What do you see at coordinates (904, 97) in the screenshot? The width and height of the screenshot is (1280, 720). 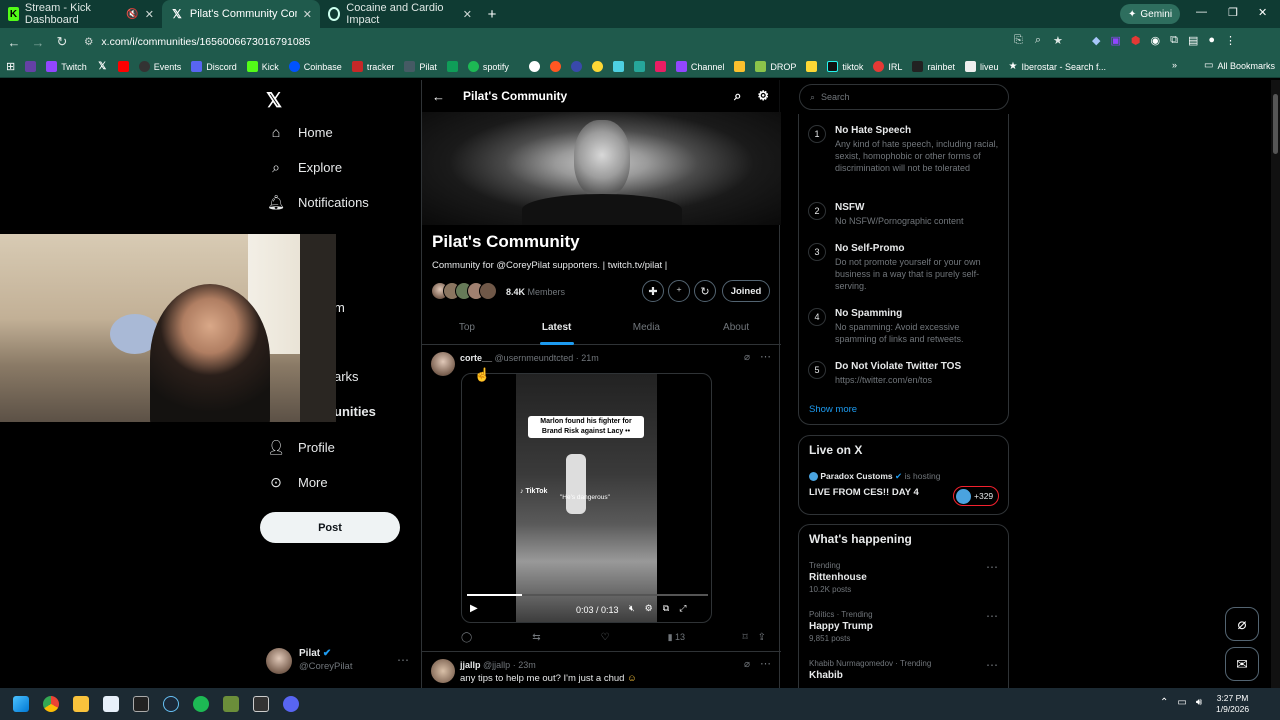 I see `search-box: ⌕ Search` at bounding box center [904, 97].